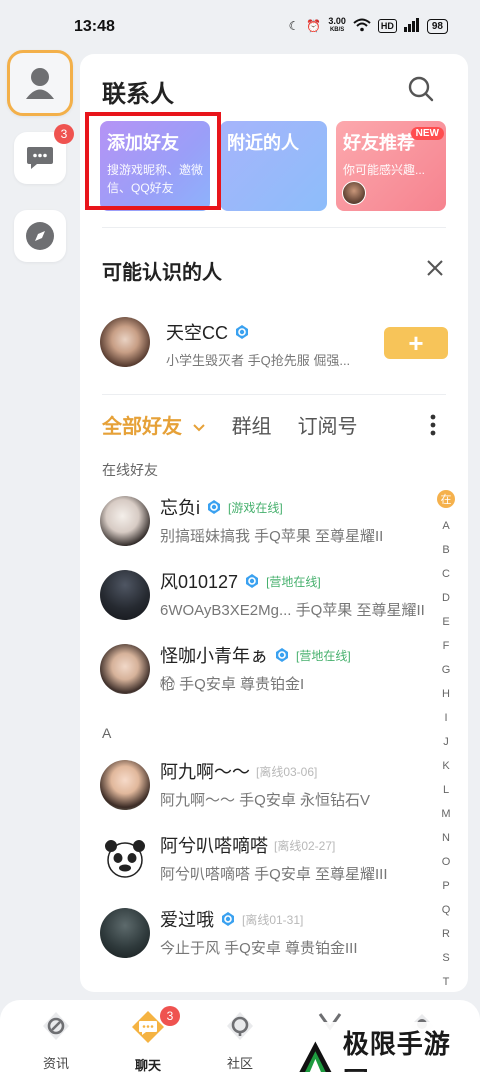  Describe the element at coordinates (445, 622) in the screenshot. I see `alpha-letter: E` at that location.